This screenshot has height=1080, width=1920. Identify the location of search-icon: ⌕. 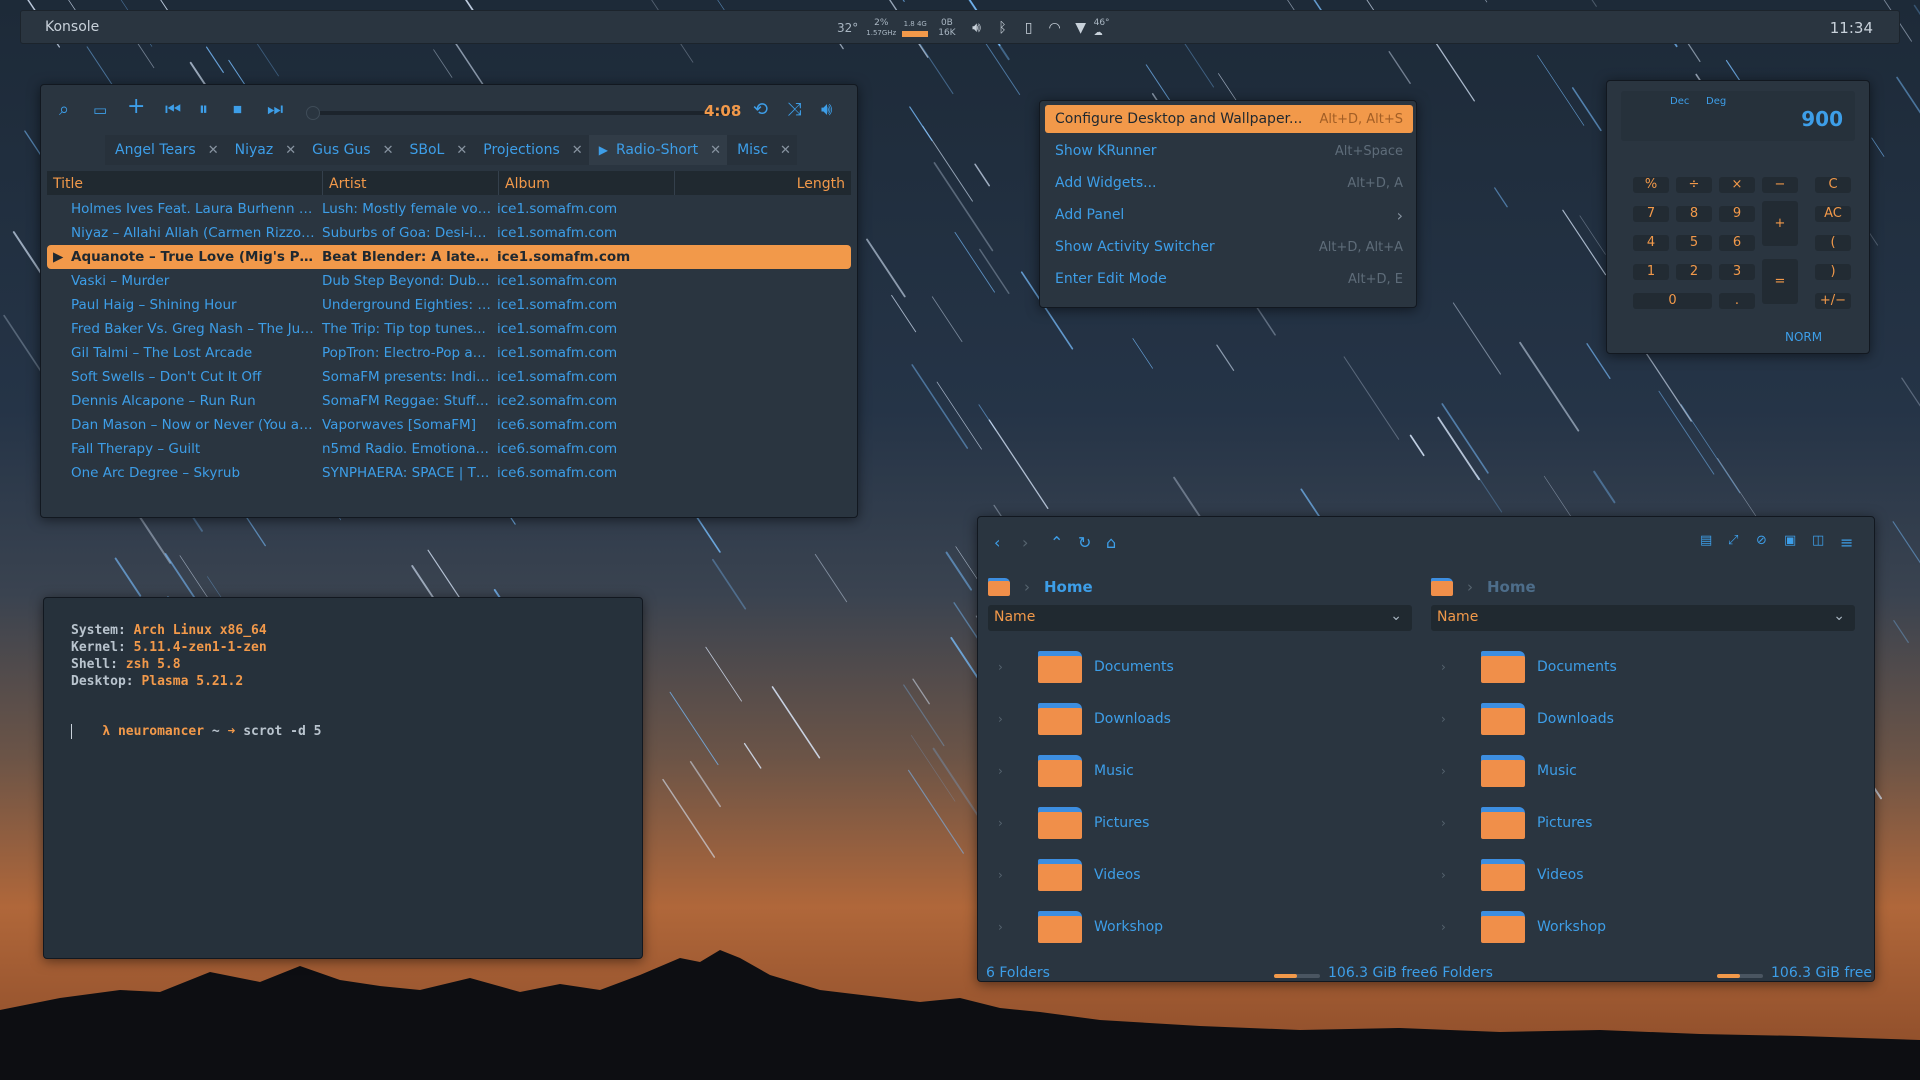
(64, 110).